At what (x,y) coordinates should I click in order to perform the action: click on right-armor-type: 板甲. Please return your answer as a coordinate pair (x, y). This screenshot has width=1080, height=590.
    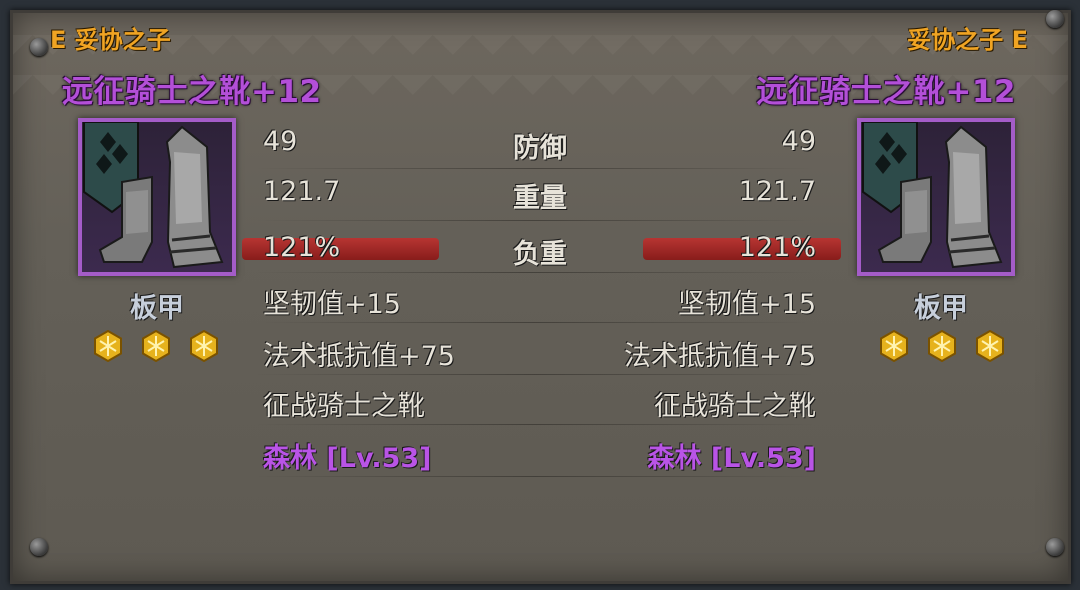
    Looking at the image, I should click on (941, 308).